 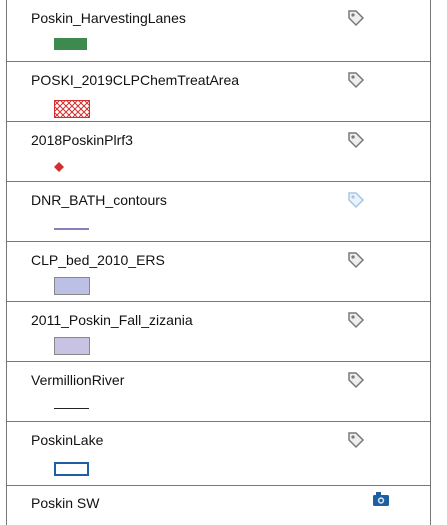 What do you see at coordinates (65, 503) in the screenshot?
I see `layer-name: Poskin SW` at bounding box center [65, 503].